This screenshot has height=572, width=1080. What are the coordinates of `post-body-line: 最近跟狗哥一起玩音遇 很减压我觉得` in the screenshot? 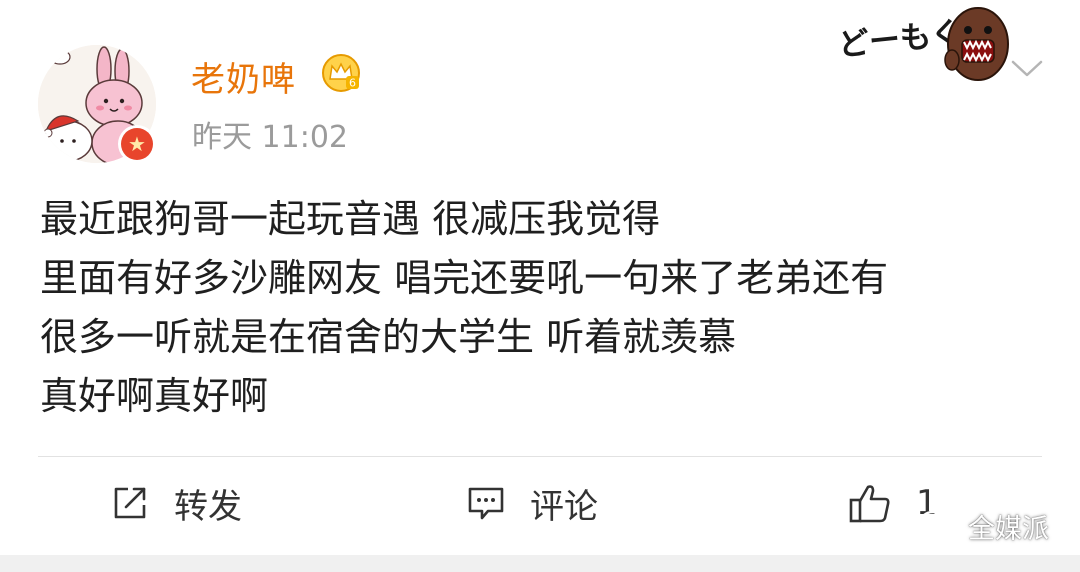 It's located at (350, 219).